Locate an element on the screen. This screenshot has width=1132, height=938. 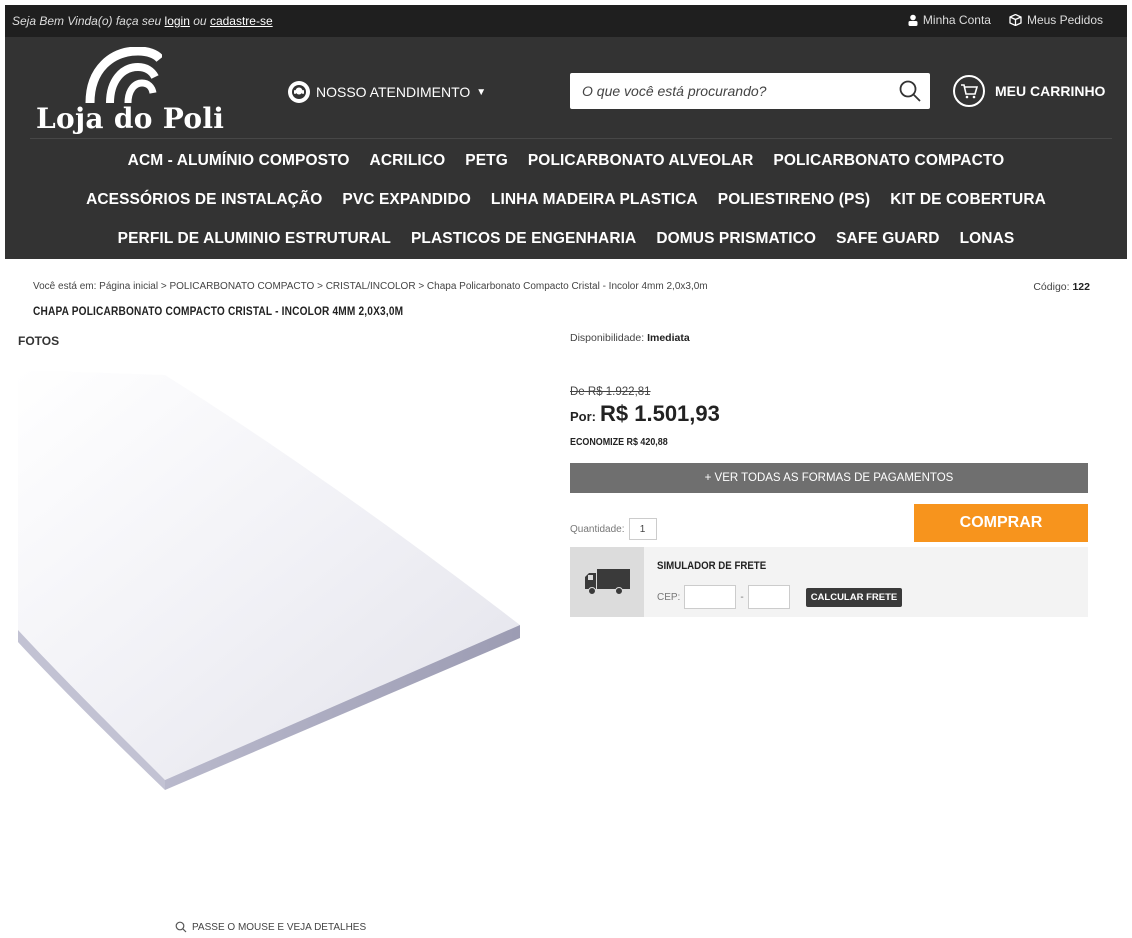
product-code-value: 122 is located at coordinates (1081, 287).